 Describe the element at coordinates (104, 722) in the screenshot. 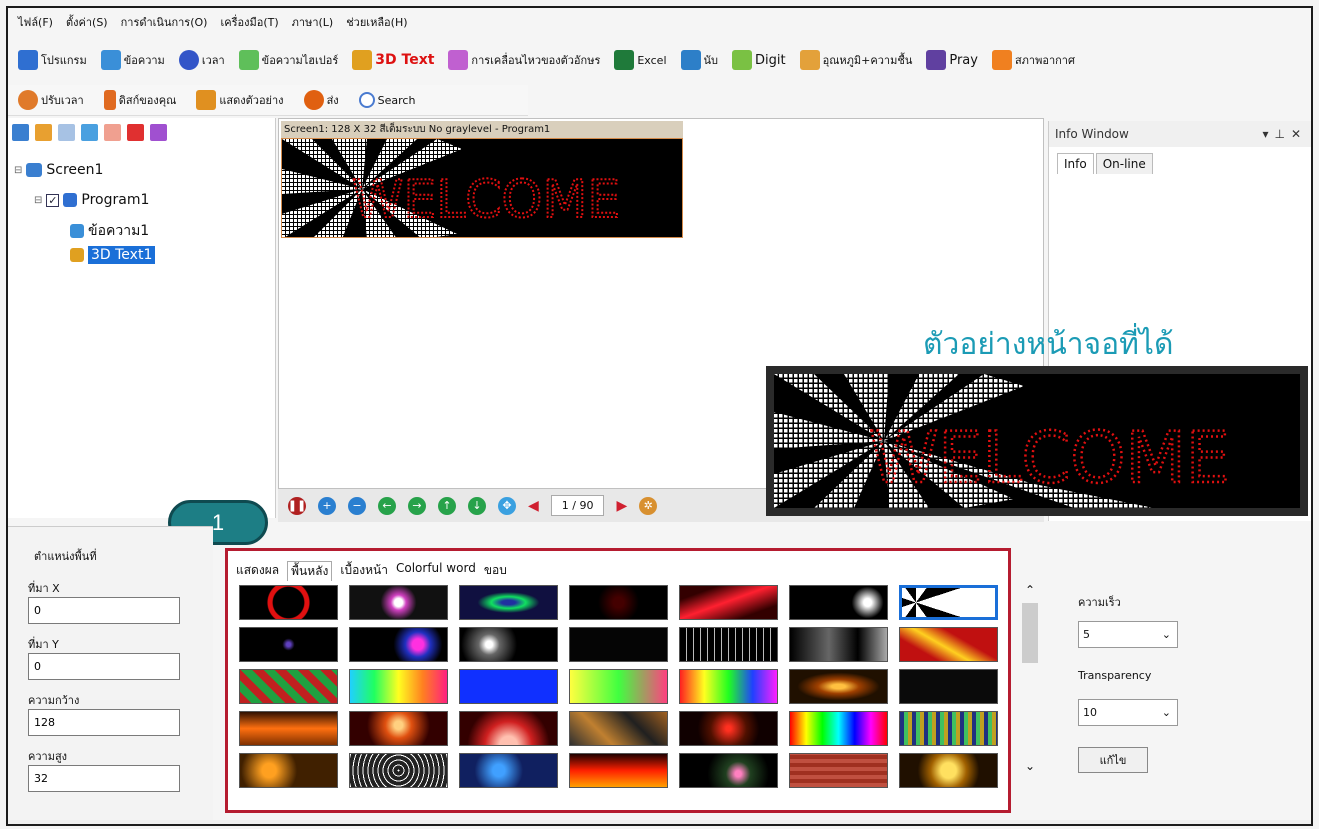

I see `width-field` at that location.